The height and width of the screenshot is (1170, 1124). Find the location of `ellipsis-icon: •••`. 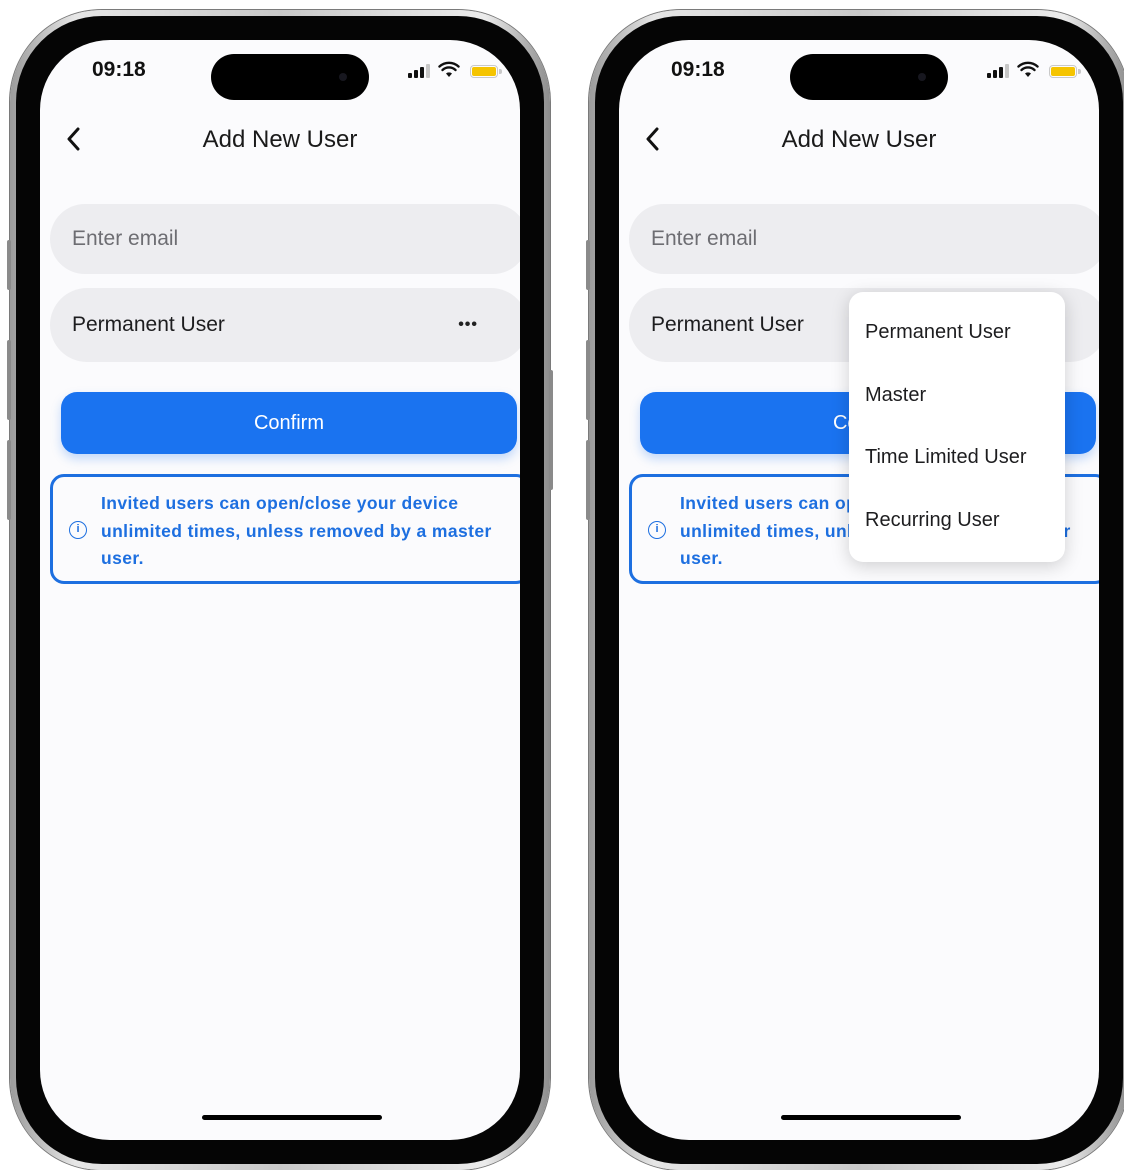

ellipsis-icon: ••• is located at coordinates (468, 325).